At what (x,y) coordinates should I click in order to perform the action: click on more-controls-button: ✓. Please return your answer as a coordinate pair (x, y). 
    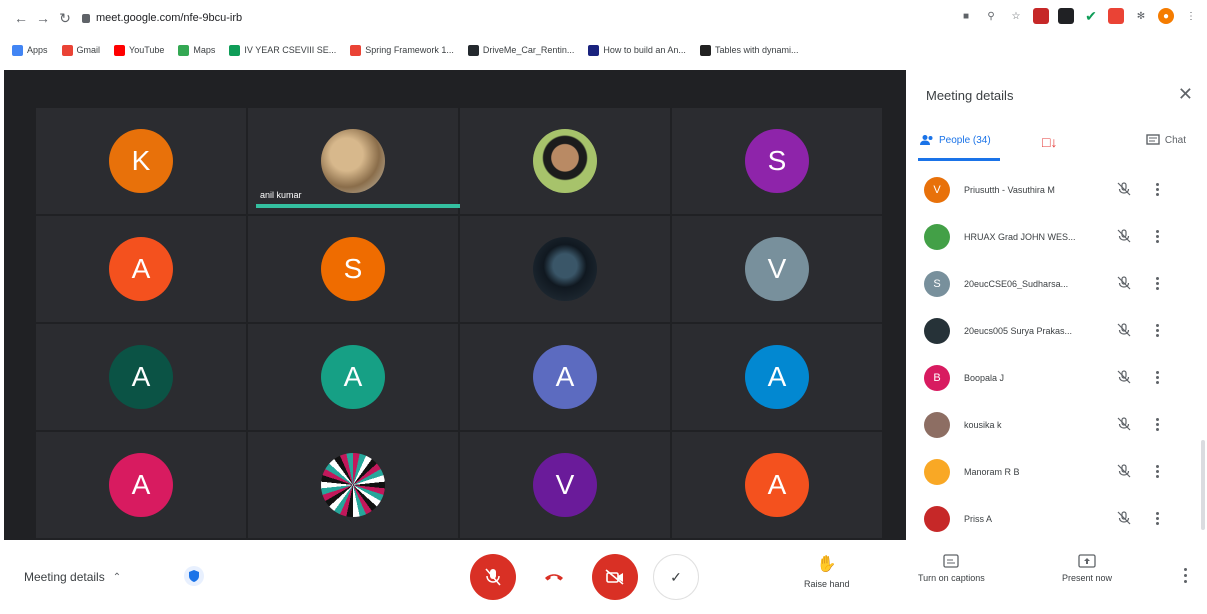
    Looking at the image, I should click on (676, 577).